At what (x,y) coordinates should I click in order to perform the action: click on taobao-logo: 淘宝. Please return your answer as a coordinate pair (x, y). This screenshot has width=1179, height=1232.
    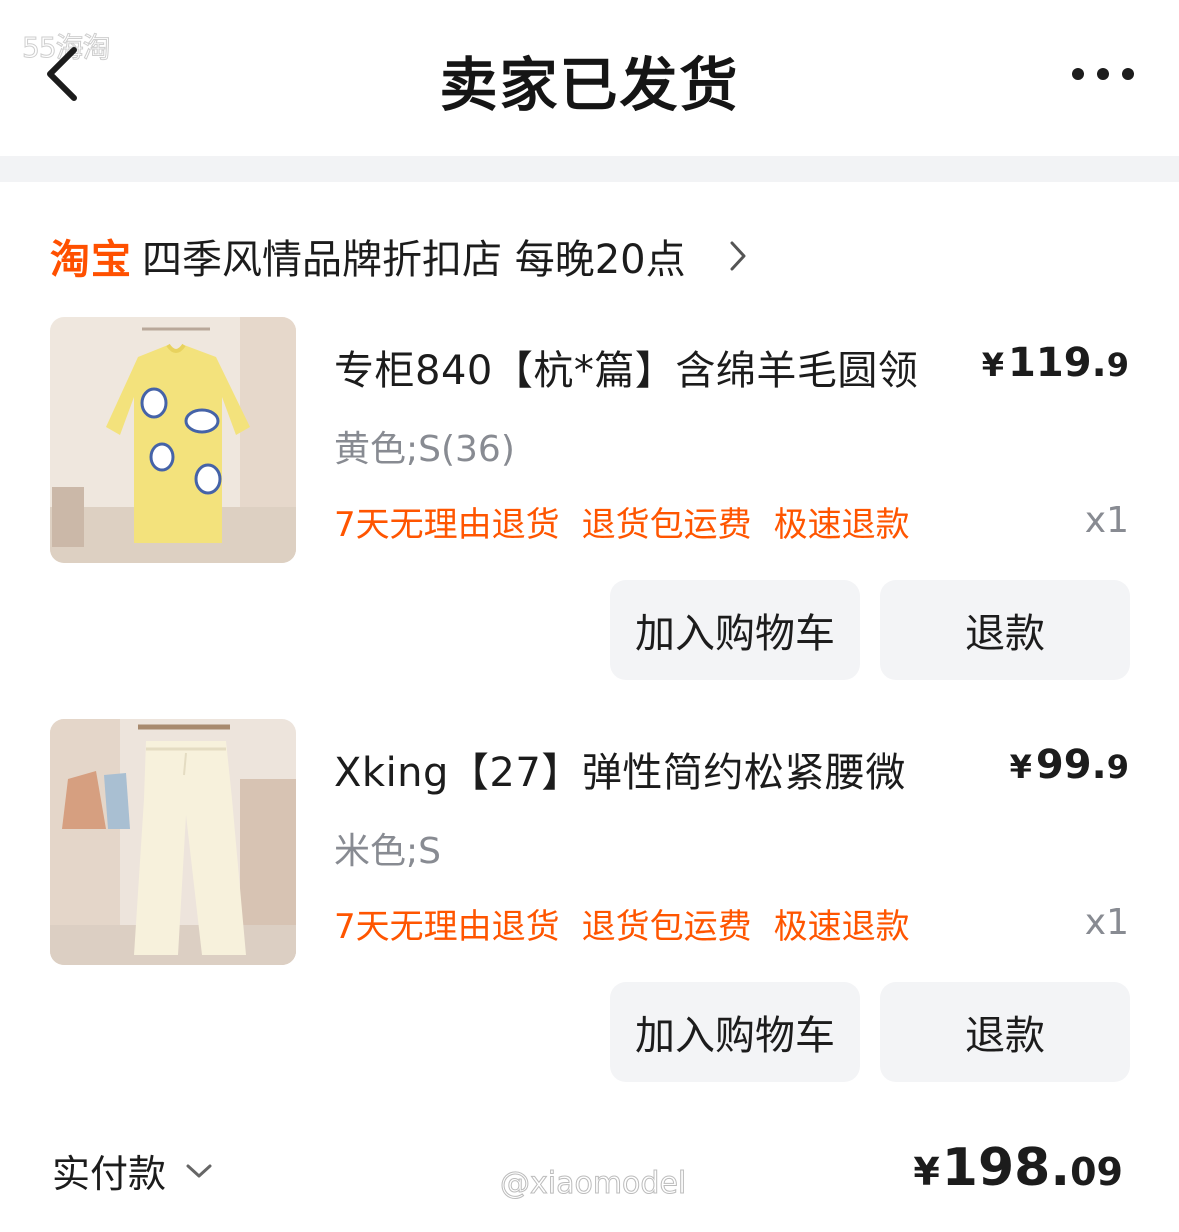
    Looking at the image, I should click on (91, 260).